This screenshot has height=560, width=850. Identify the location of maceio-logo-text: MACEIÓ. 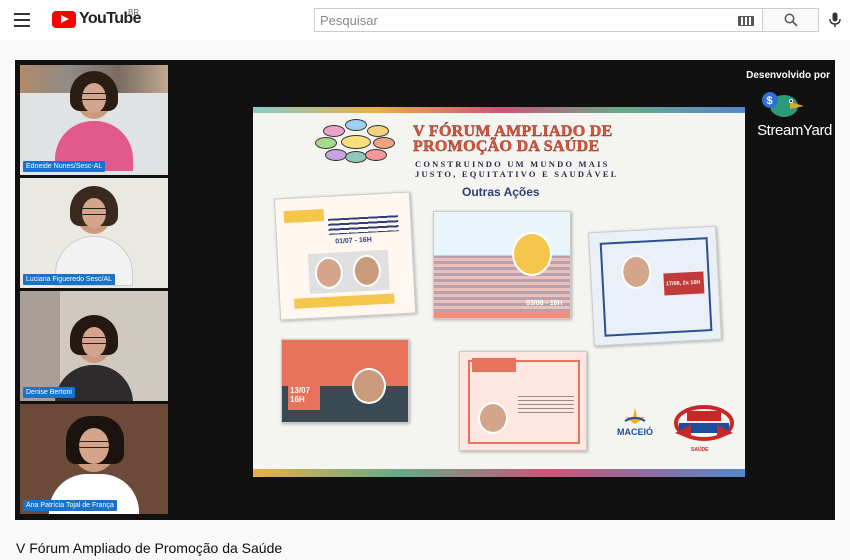
(635, 432).